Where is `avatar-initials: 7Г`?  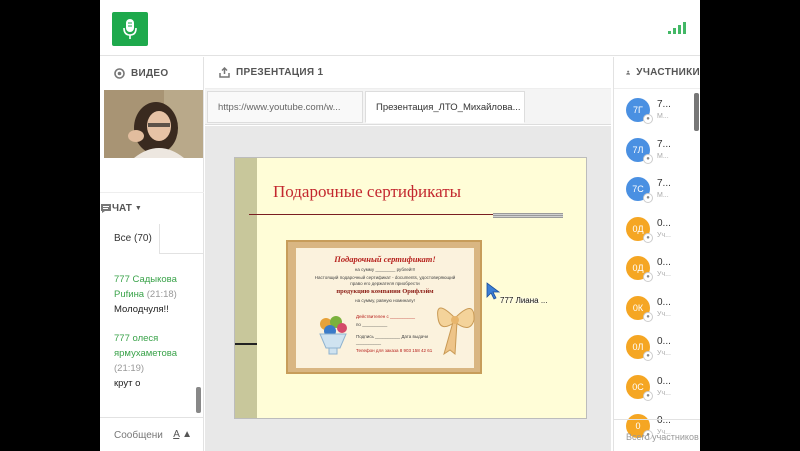 avatar-initials: 7Г is located at coordinates (638, 110).